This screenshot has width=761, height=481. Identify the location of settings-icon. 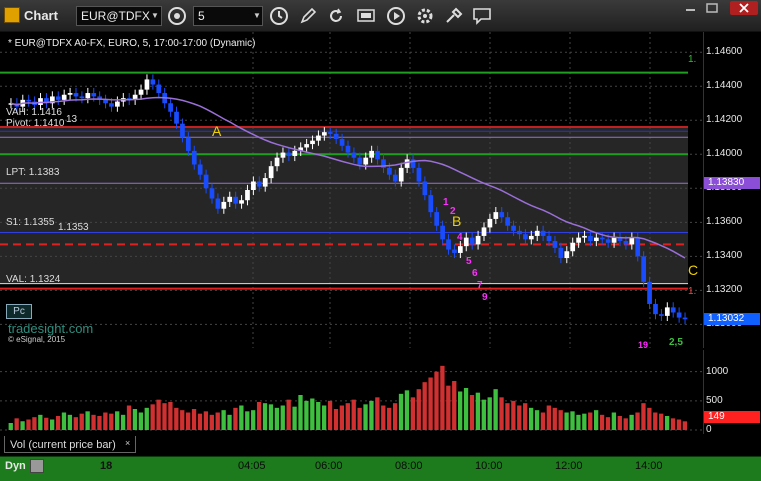
(425, 16).